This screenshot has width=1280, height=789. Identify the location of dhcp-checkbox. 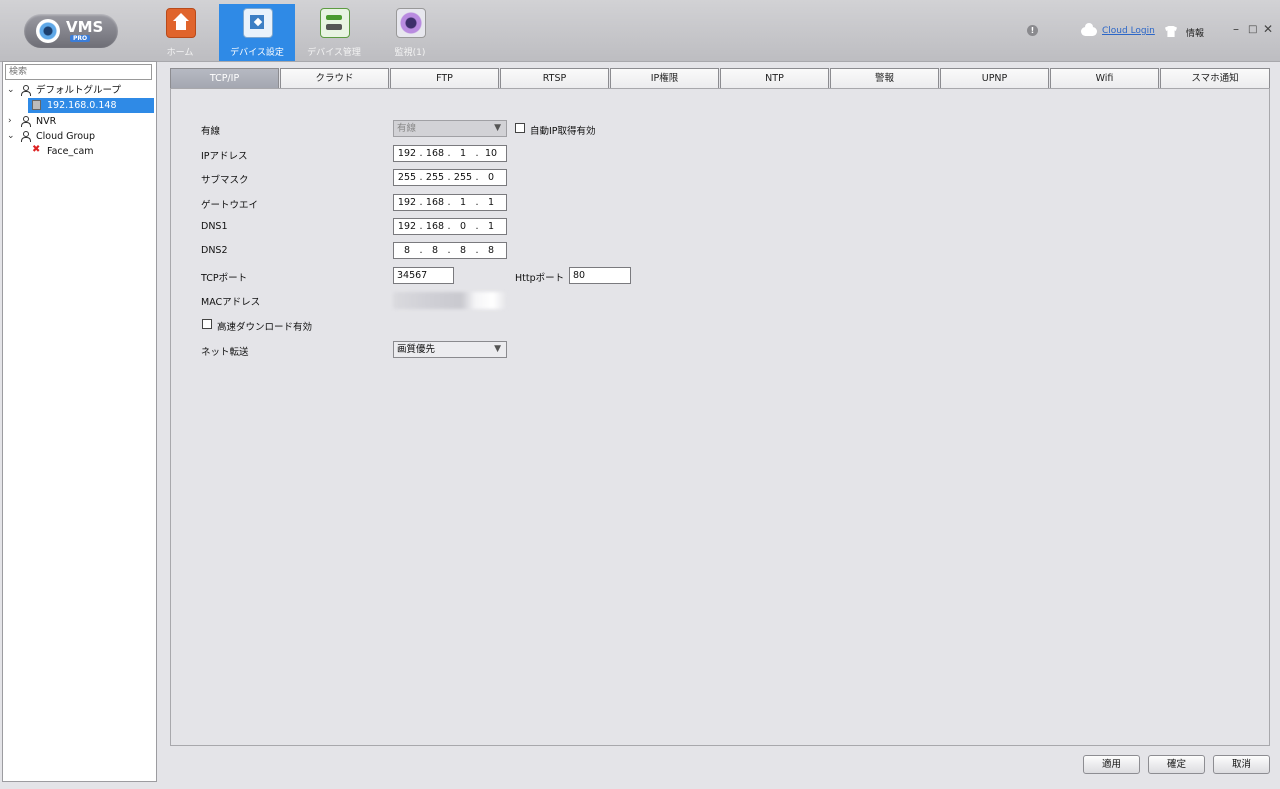
(520, 128).